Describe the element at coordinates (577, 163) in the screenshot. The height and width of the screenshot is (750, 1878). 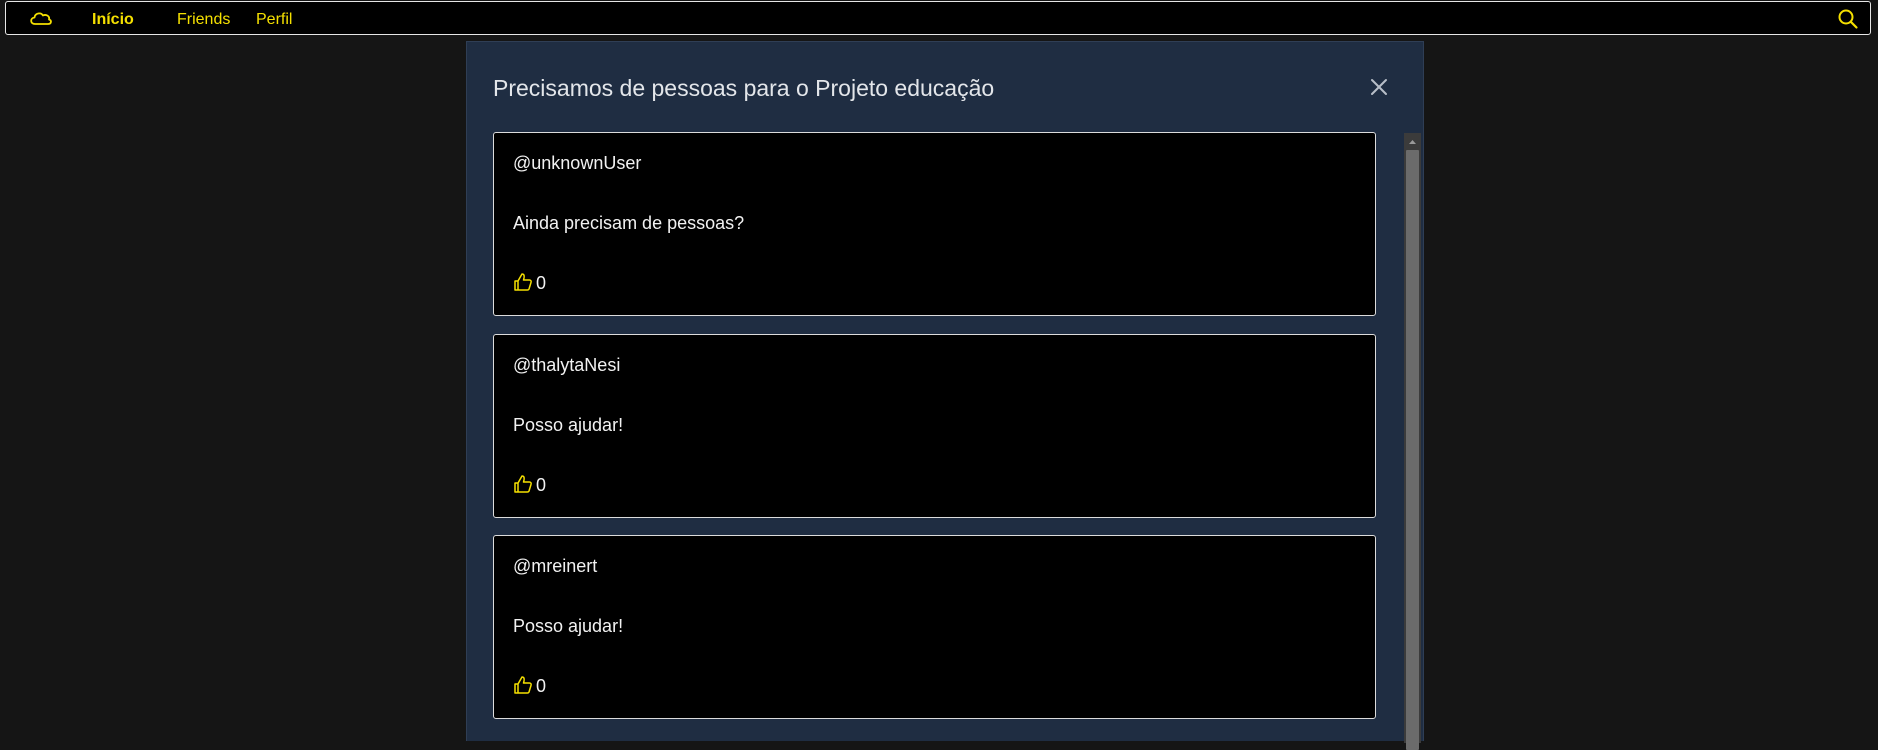
I see `comment-username: @unknownUser` at that location.